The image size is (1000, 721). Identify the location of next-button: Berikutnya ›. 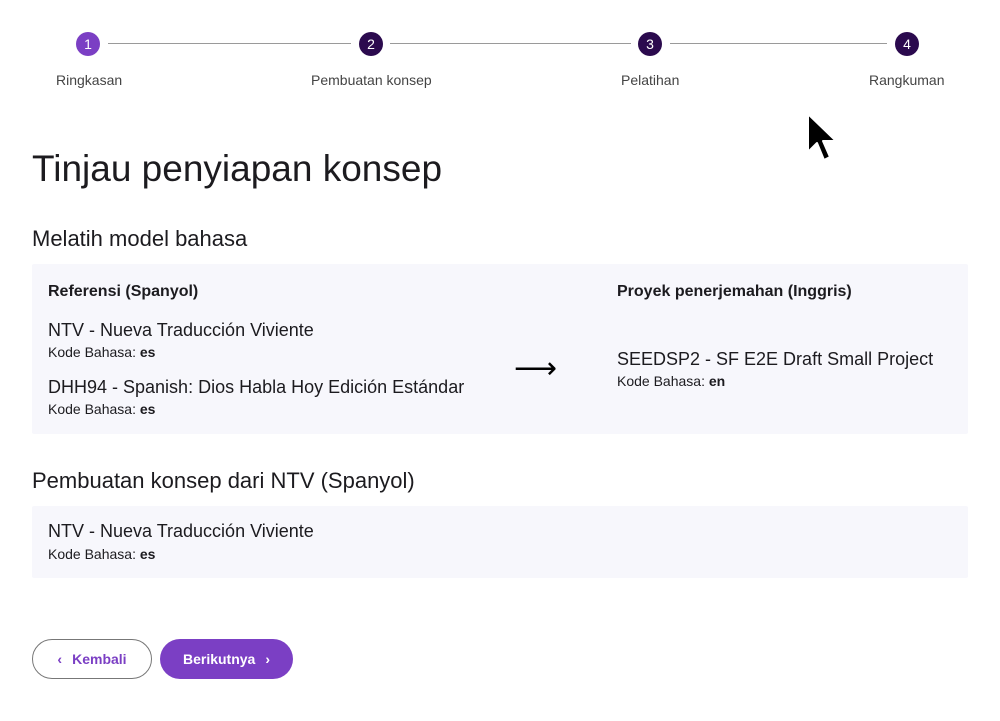
(226, 659).